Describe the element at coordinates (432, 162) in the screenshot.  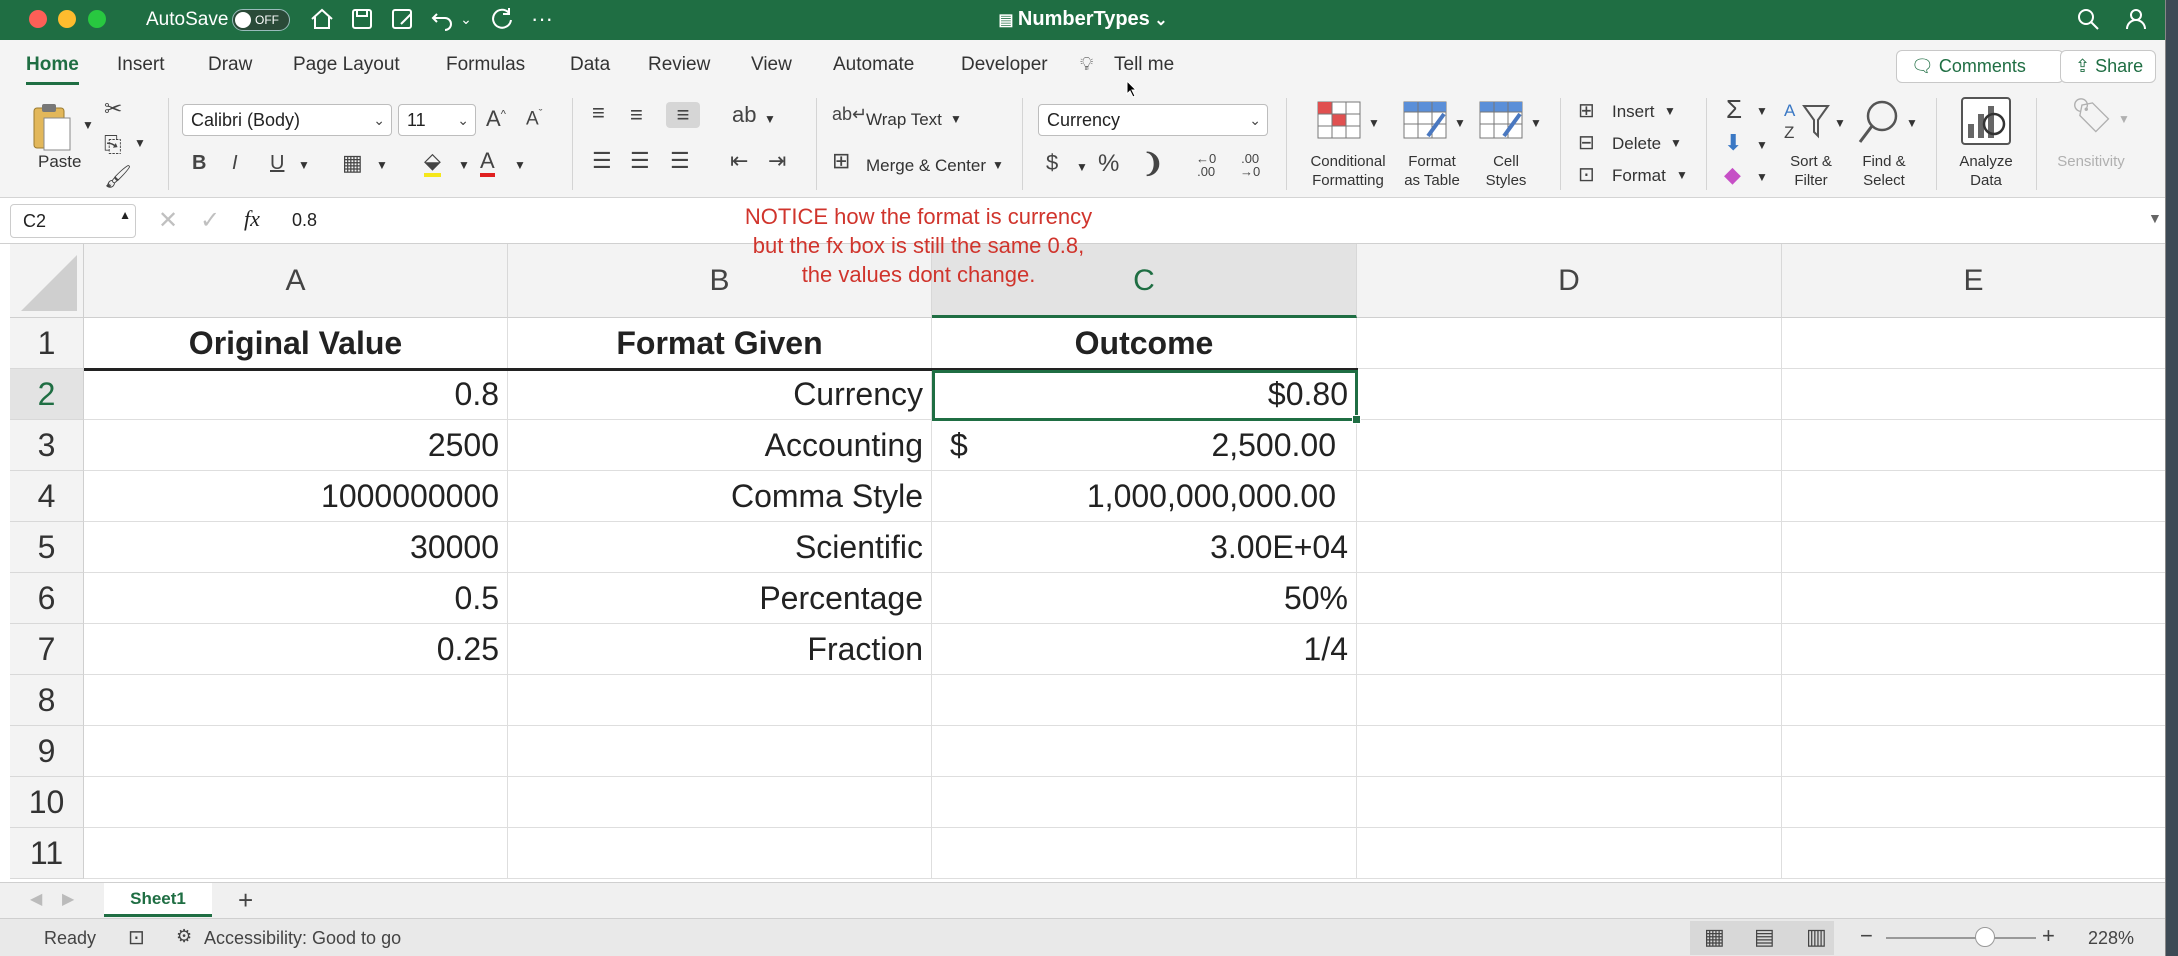
I see `fill-color-icon: ⬙` at that location.